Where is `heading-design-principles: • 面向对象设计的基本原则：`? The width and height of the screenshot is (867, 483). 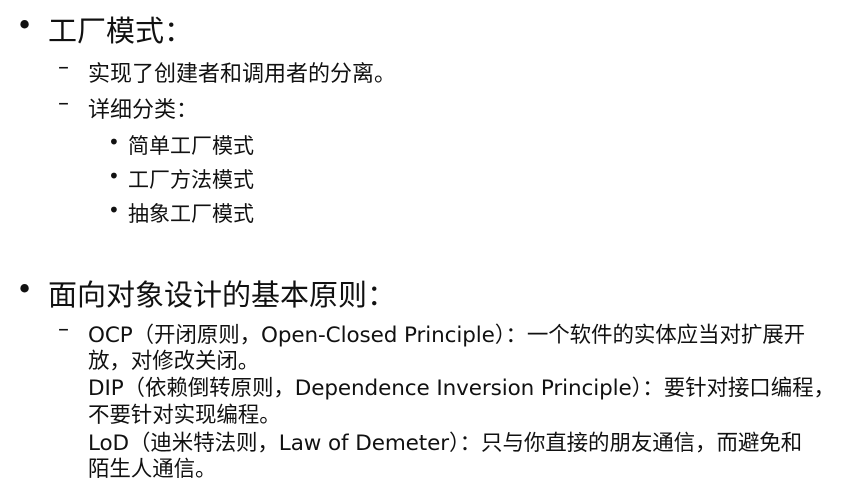
heading-design-principles: • 面向对象设计的基本原则： is located at coordinates (206, 293).